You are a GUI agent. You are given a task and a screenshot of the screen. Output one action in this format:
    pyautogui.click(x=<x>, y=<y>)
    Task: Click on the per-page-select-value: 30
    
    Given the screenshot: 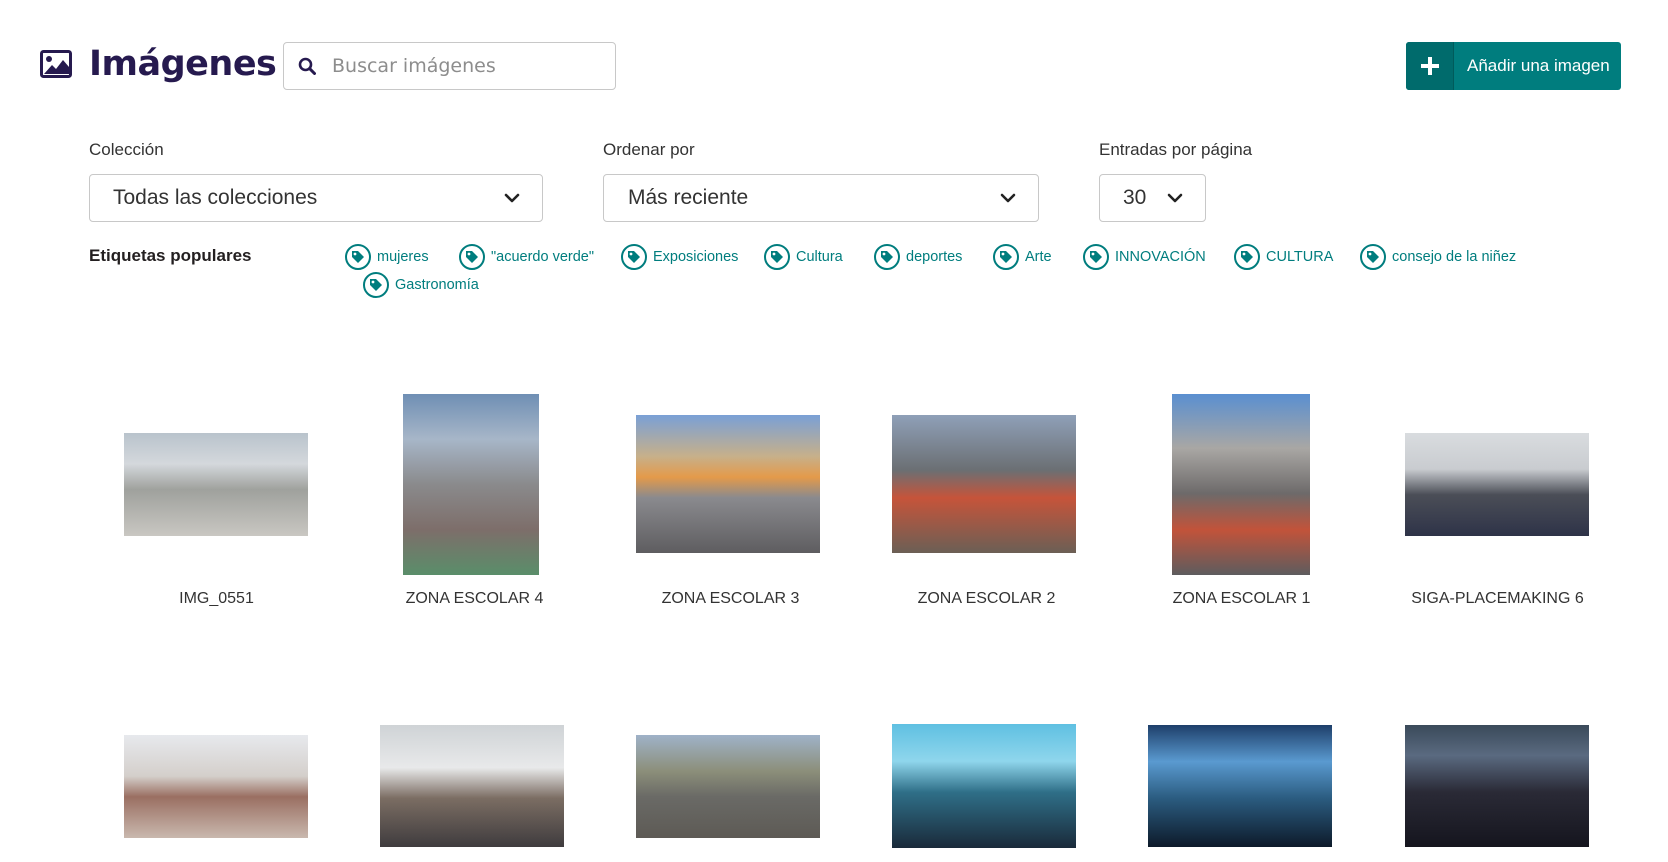 What is the action you would take?
    pyautogui.click(x=1135, y=197)
    